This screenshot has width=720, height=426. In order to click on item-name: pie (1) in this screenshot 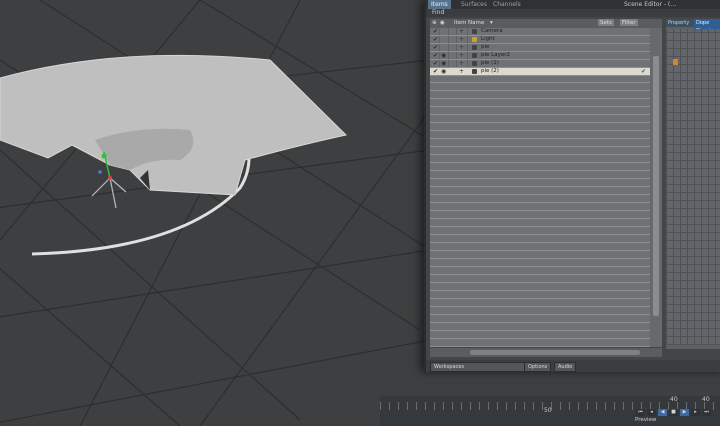, I will do `click(490, 63)`.